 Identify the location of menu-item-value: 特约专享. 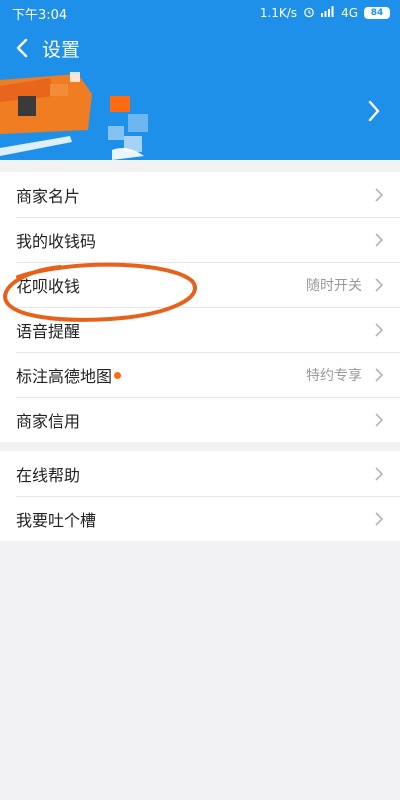
(334, 375).